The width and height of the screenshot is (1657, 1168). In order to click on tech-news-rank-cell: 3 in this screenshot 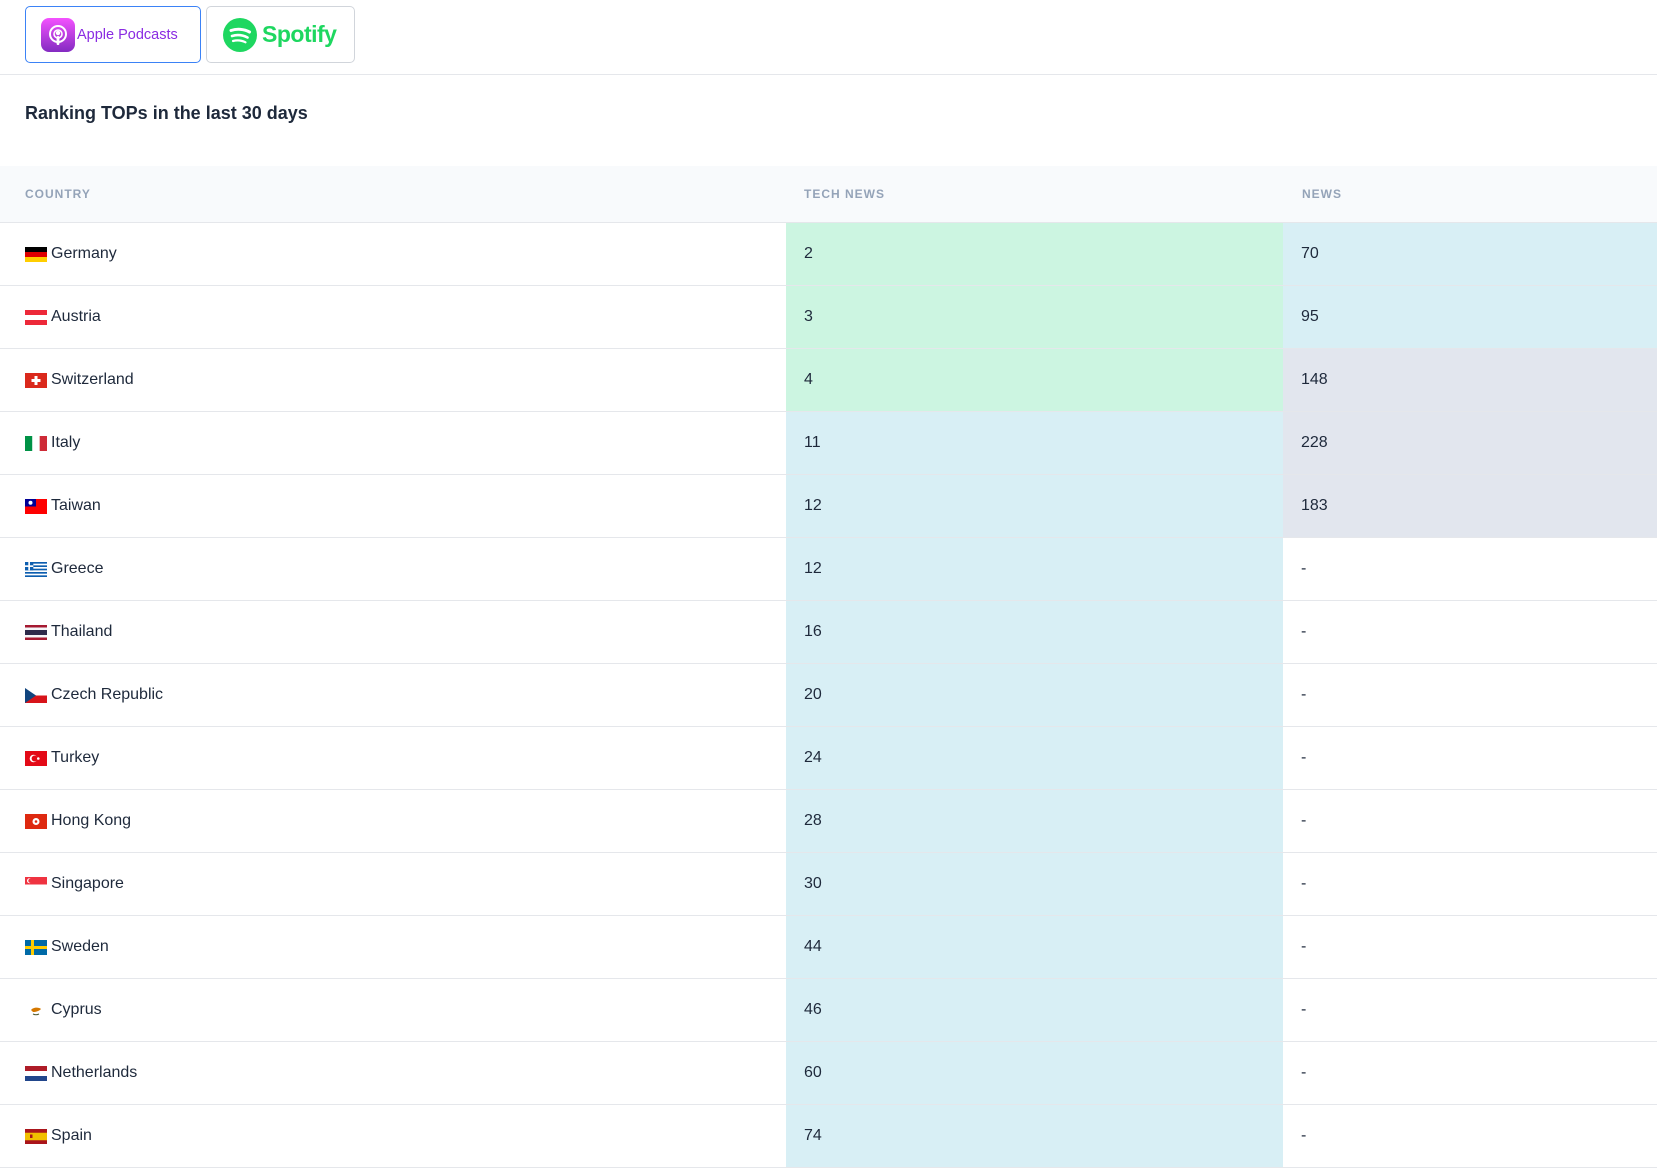, I will do `click(1034, 317)`.